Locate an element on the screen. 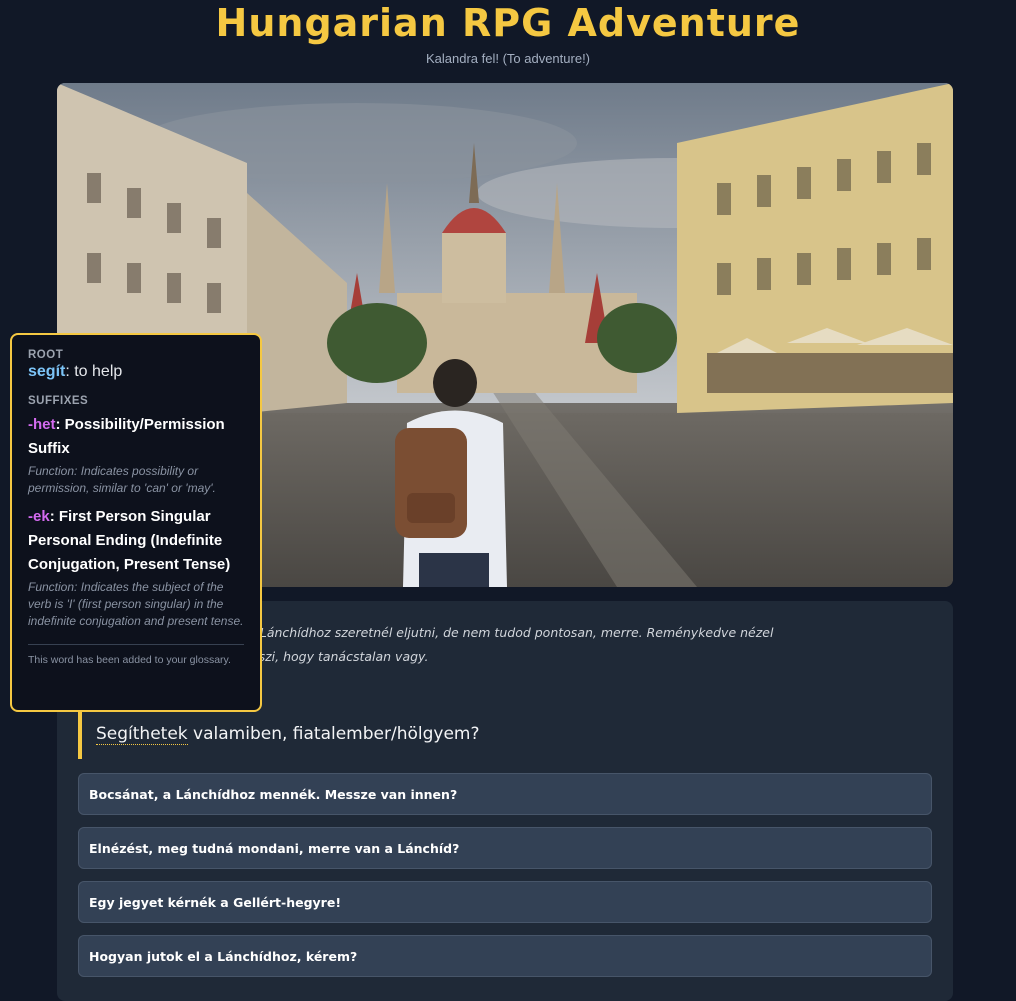  suffix-marker: -het is located at coordinates (42, 424).